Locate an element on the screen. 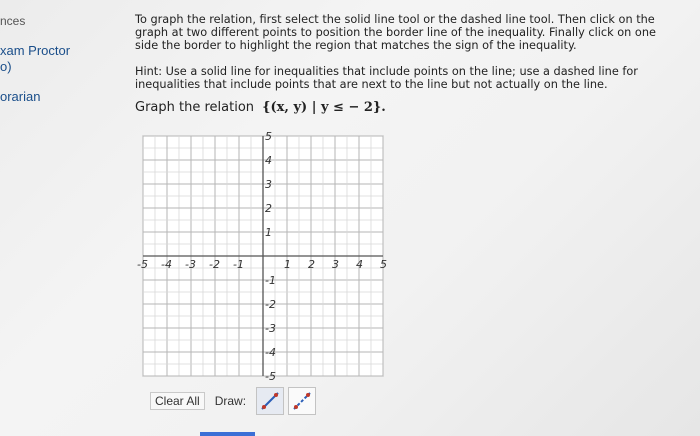 This screenshot has width=700, height=436. sidebar-item-resources: nces is located at coordinates (12, 21).